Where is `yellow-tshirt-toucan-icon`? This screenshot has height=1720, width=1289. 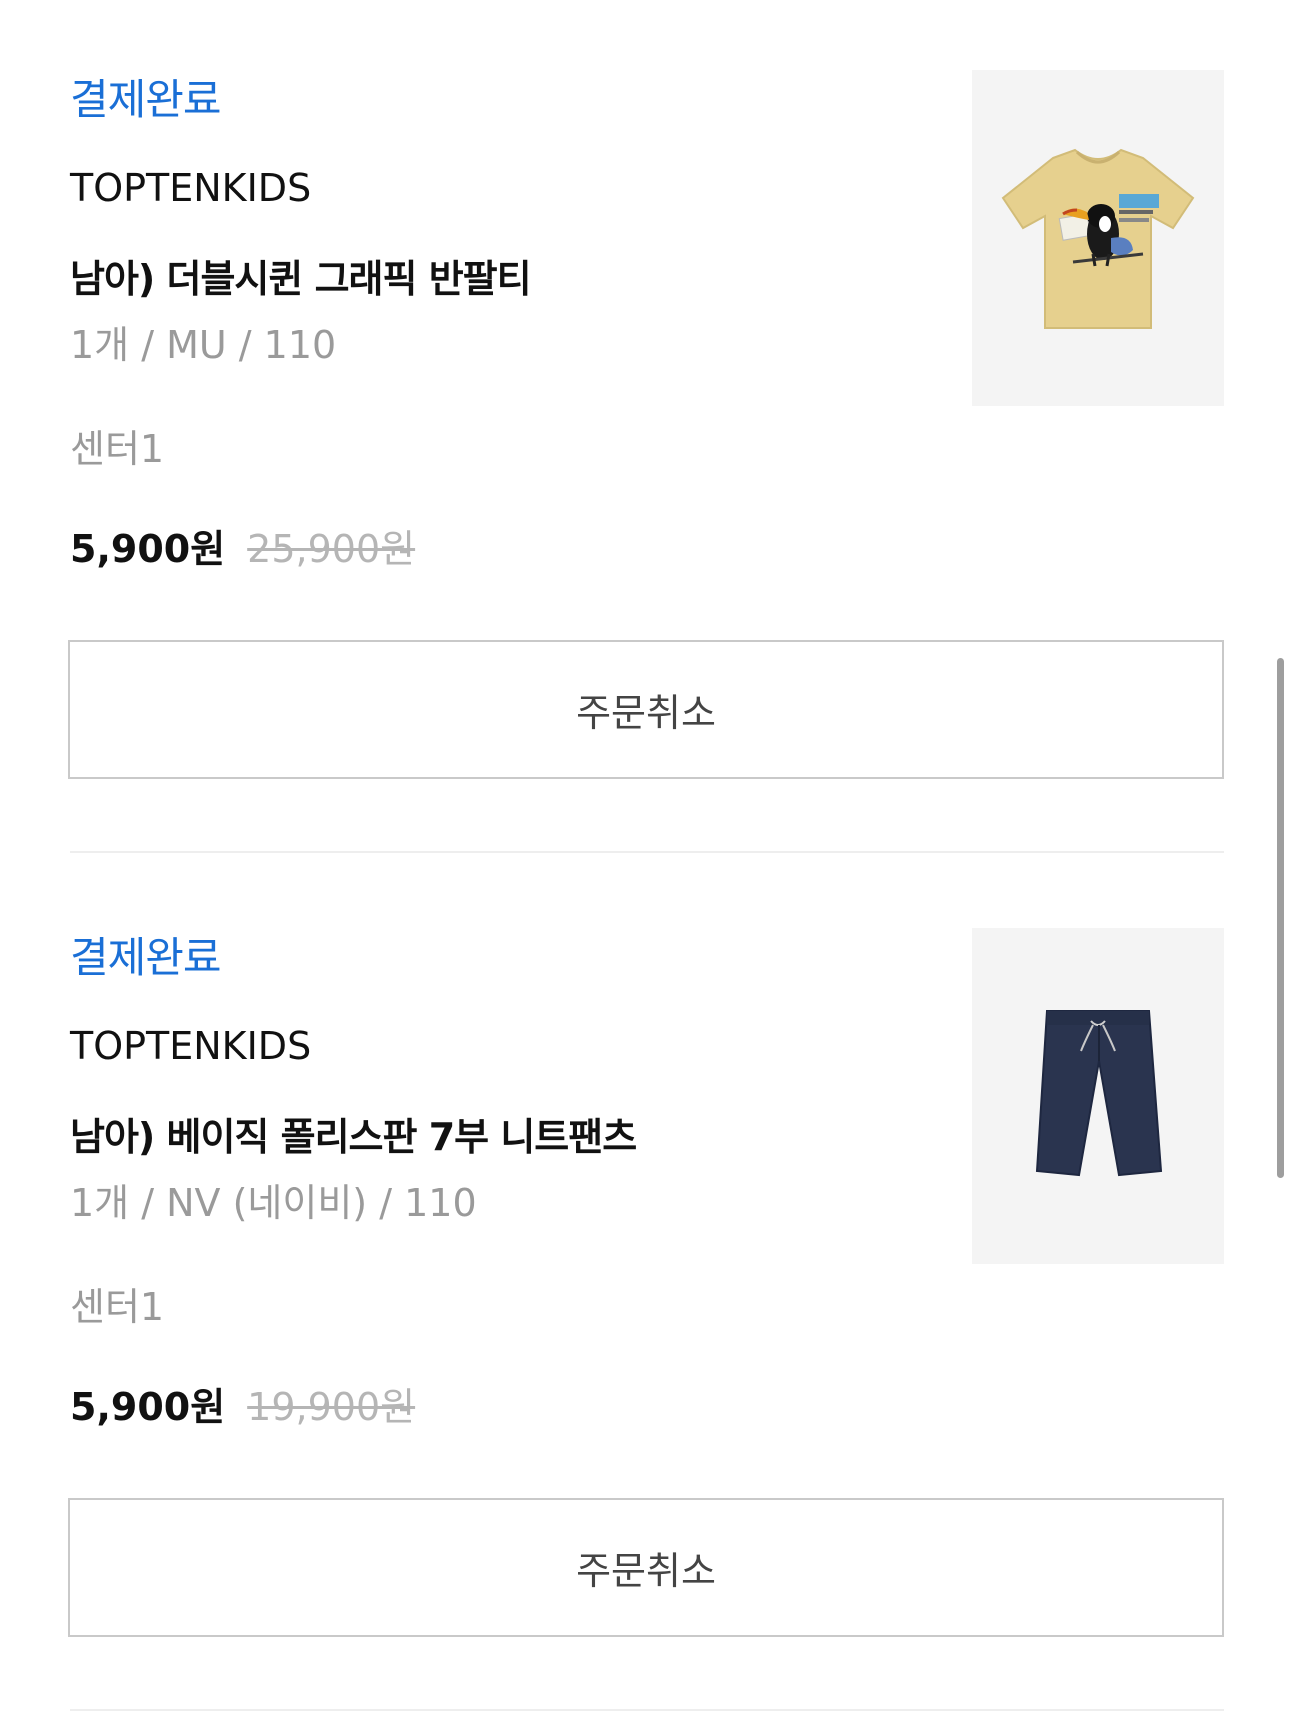
yellow-tshirt-toucan-icon is located at coordinates (1098, 238).